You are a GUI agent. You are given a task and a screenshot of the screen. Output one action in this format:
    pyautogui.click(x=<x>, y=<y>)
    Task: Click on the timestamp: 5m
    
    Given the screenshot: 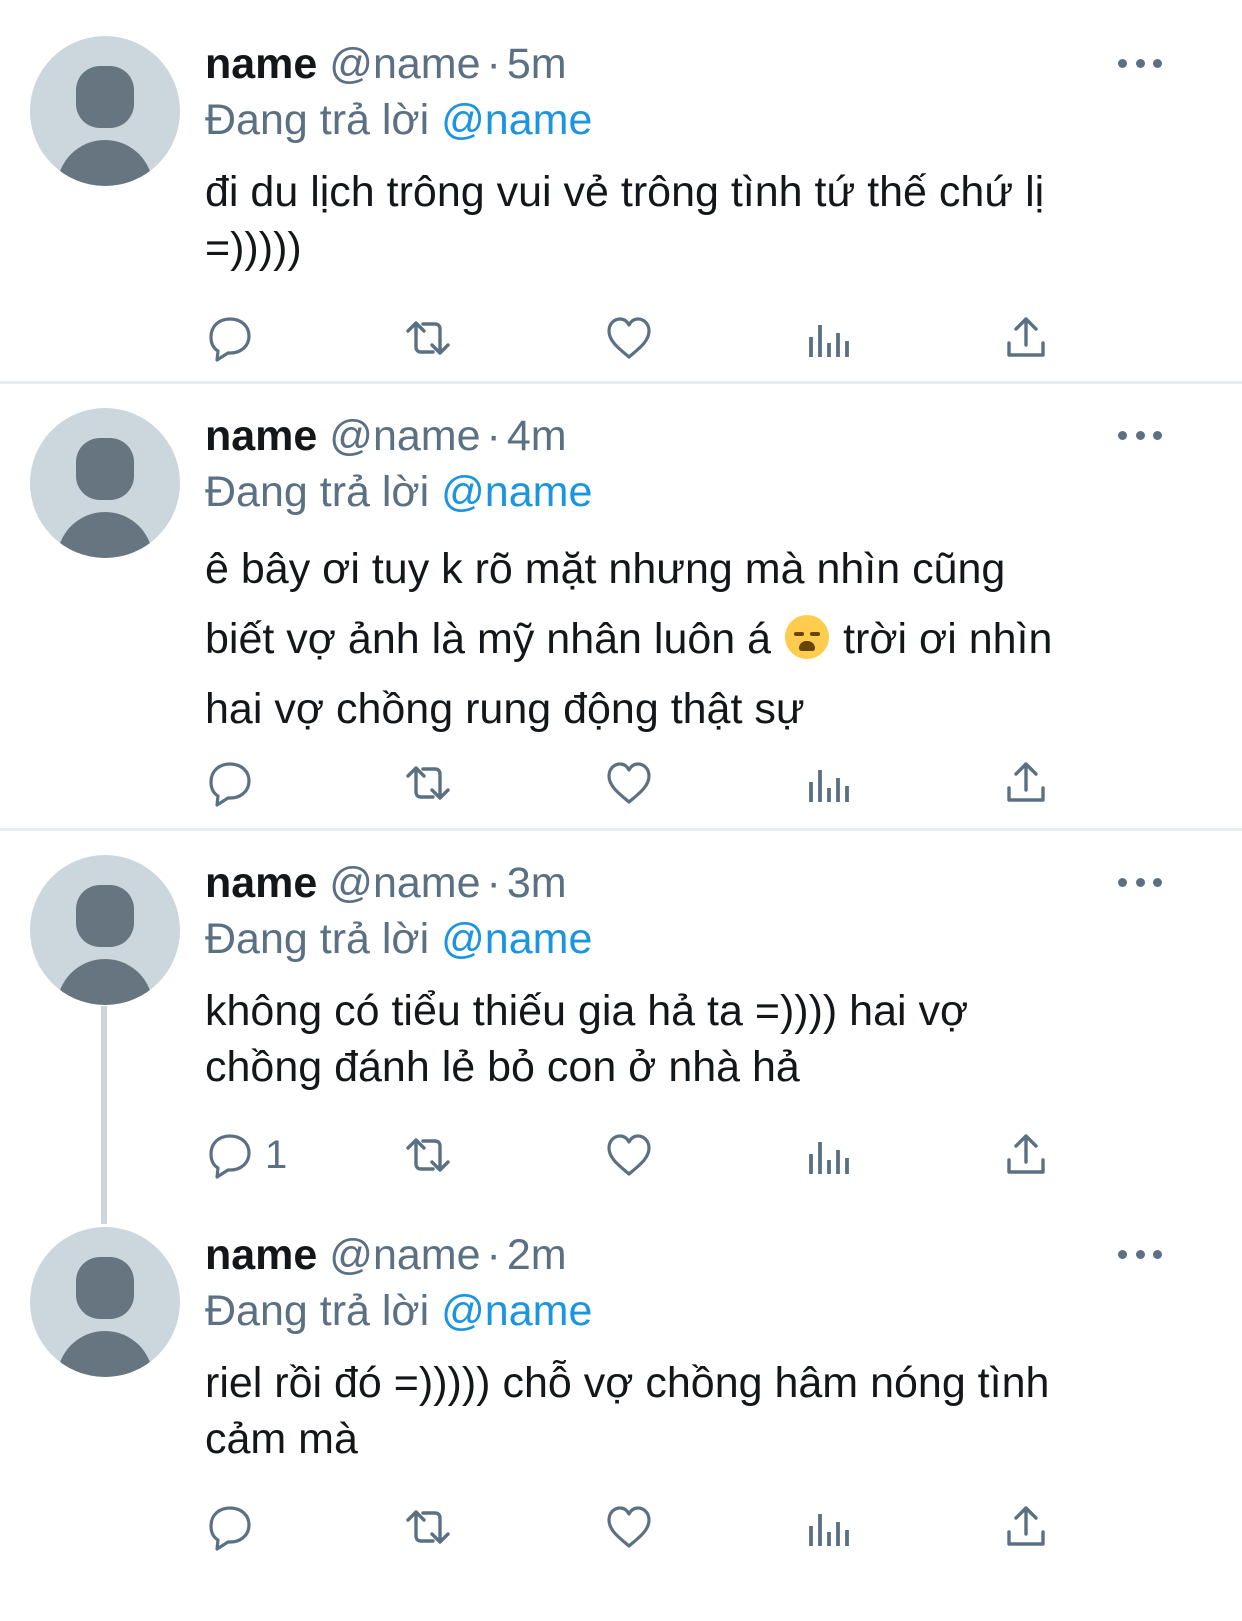 What is the action you would take?
    pyautogui.click(x=537, y=64)
    